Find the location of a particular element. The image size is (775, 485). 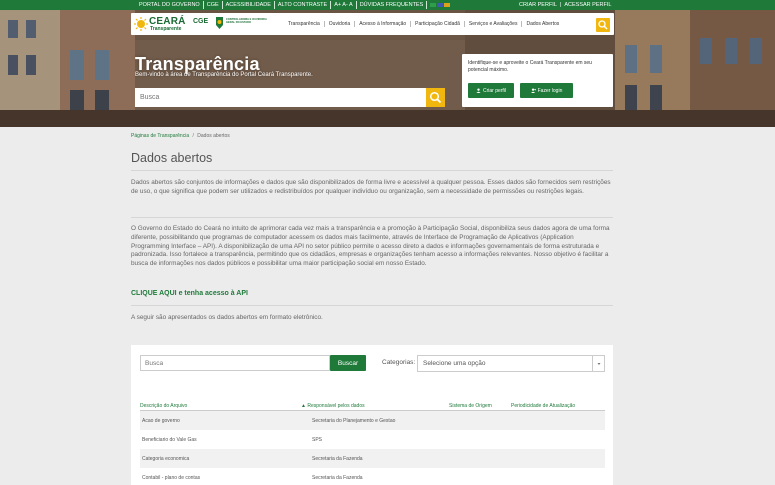

category-label: Categorias: is located at coordinates (399, 362).